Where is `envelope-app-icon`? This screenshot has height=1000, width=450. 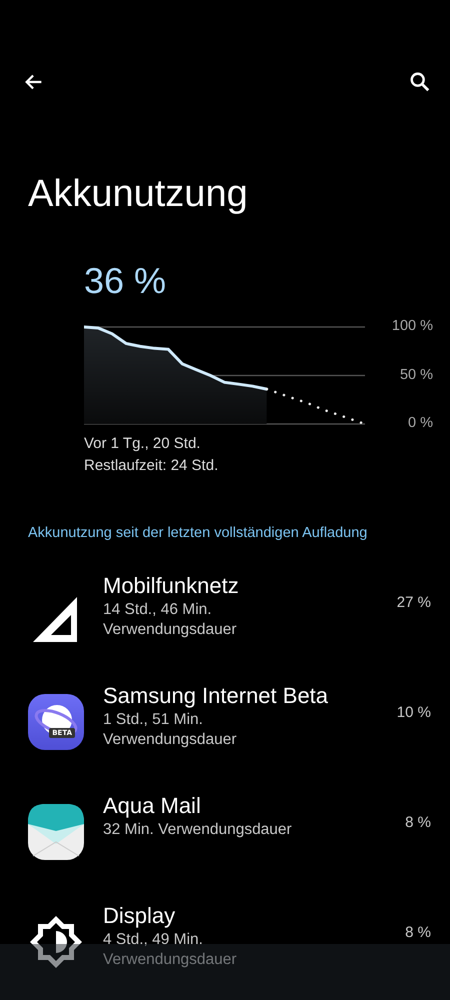 envelope-app-icon is located at coordinates (56, 832).